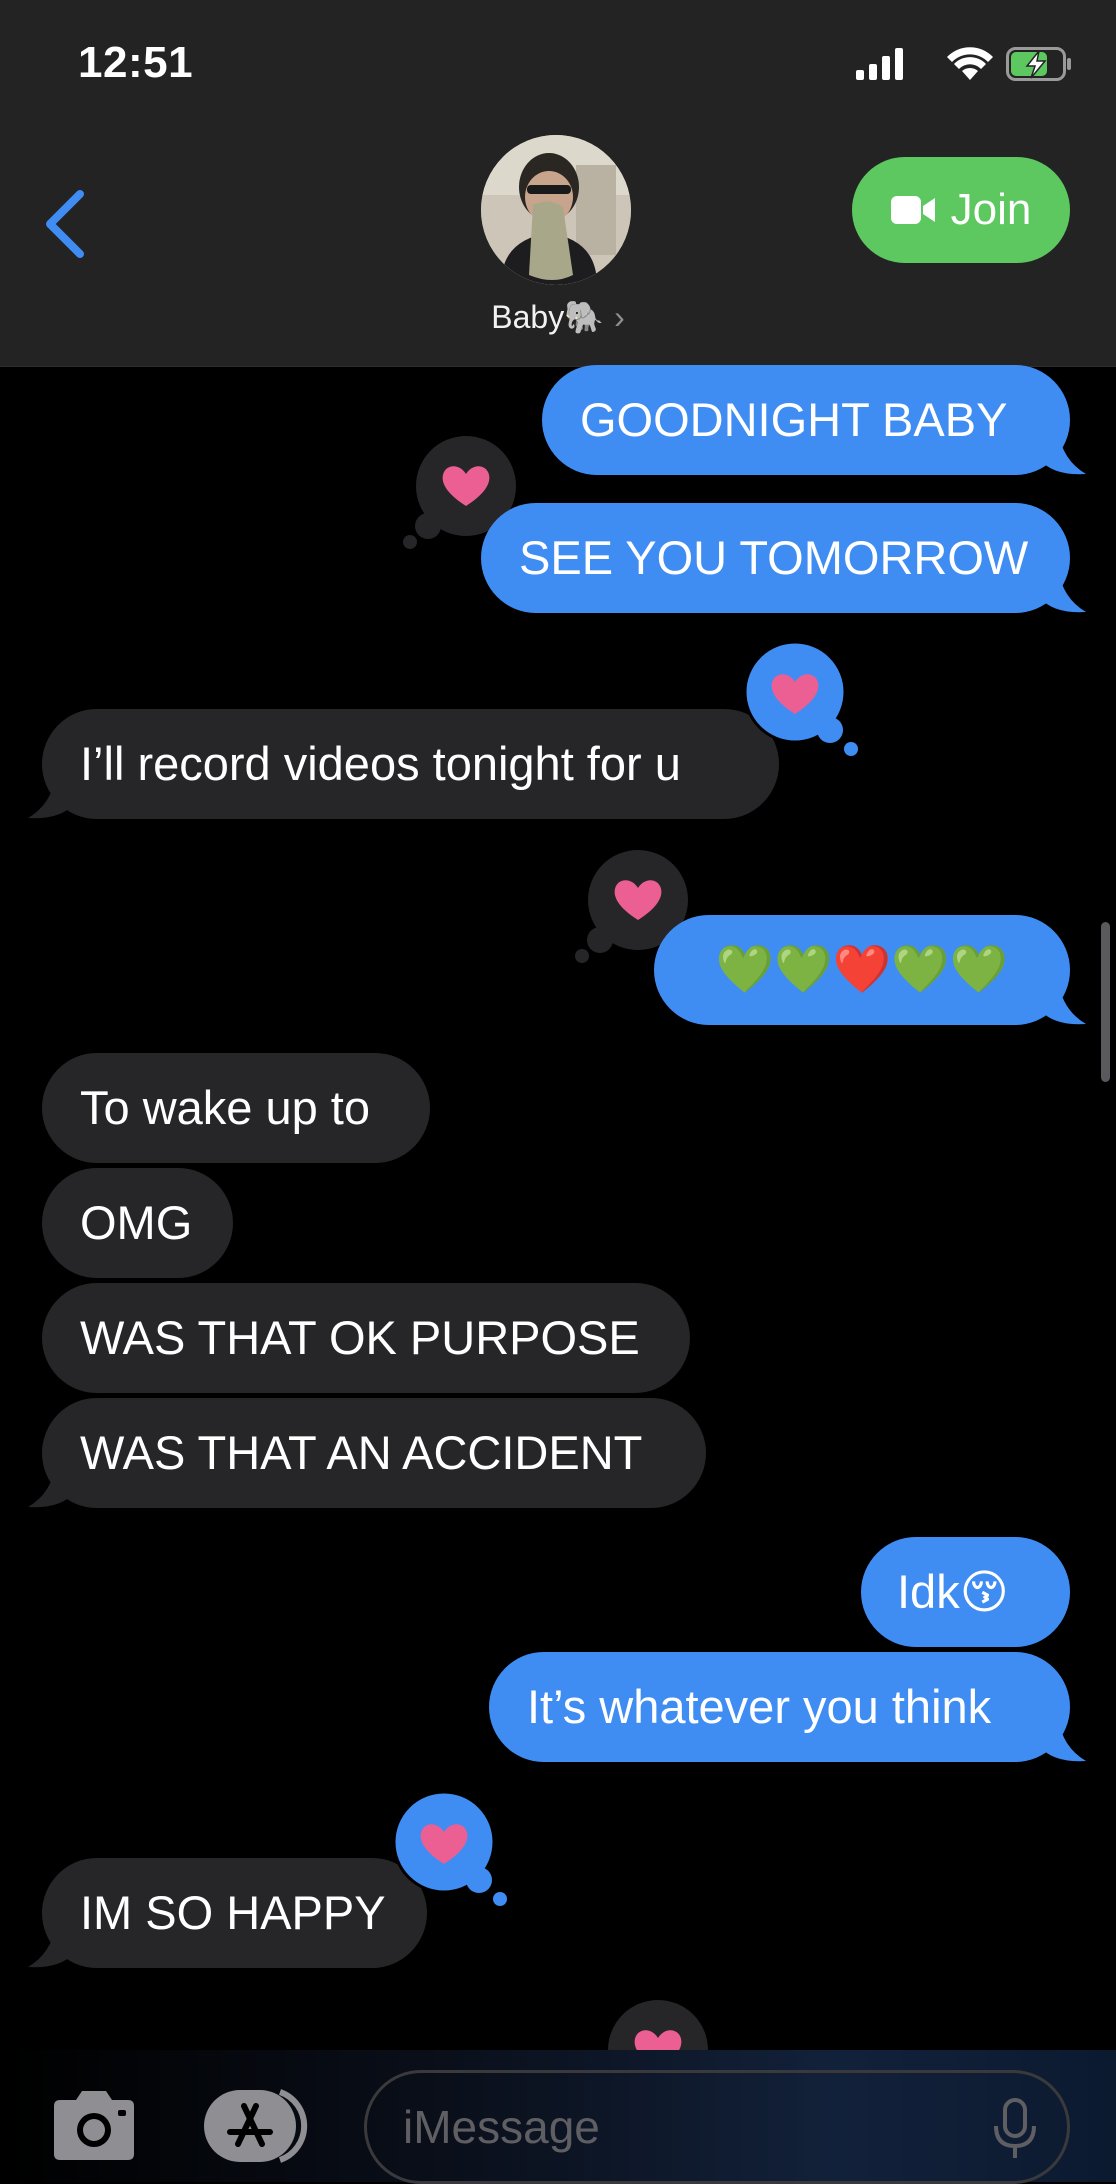 The image size is (1116, 2184). Describe the element at coordinates (1038, 64) in the screenshot. I see `battery-charging-icon` at that location.